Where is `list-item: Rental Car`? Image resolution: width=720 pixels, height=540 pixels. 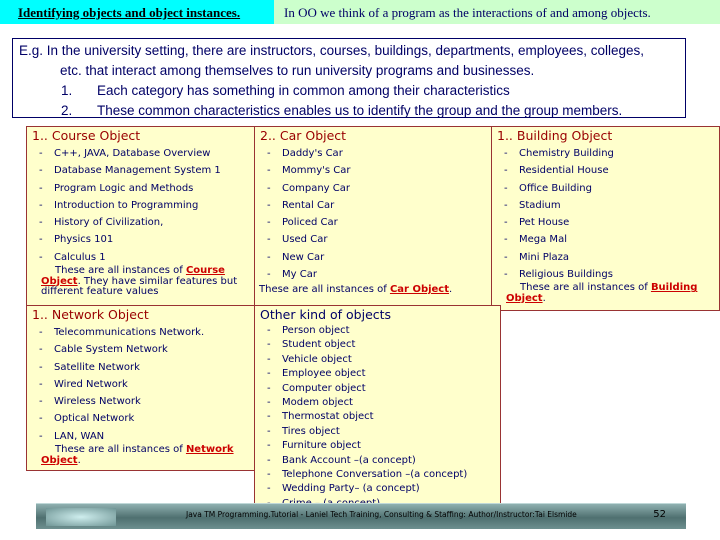
list-item: Rental Car is located at coordinates (373, 206).